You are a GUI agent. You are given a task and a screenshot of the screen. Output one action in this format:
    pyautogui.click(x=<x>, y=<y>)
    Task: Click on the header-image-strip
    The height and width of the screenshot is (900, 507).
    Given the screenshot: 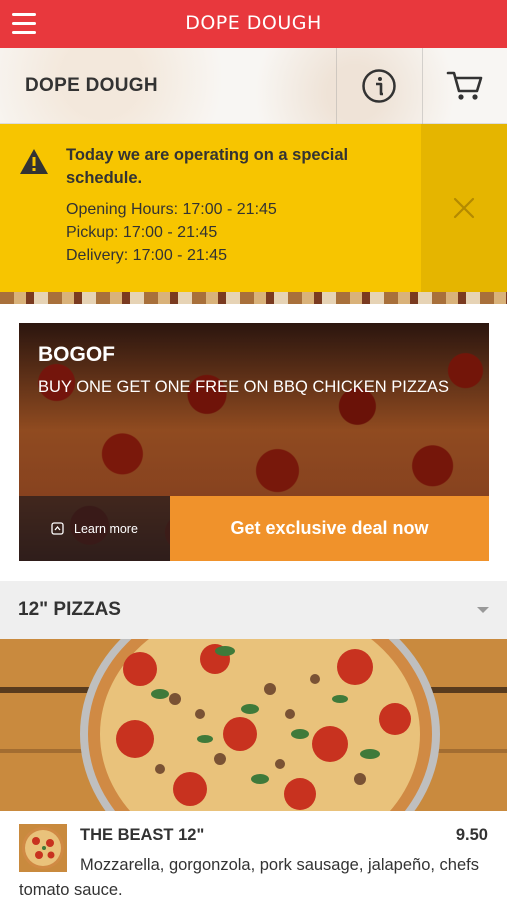 What is the action you would take?
    pyautogui.click(x=253, y=298)
    